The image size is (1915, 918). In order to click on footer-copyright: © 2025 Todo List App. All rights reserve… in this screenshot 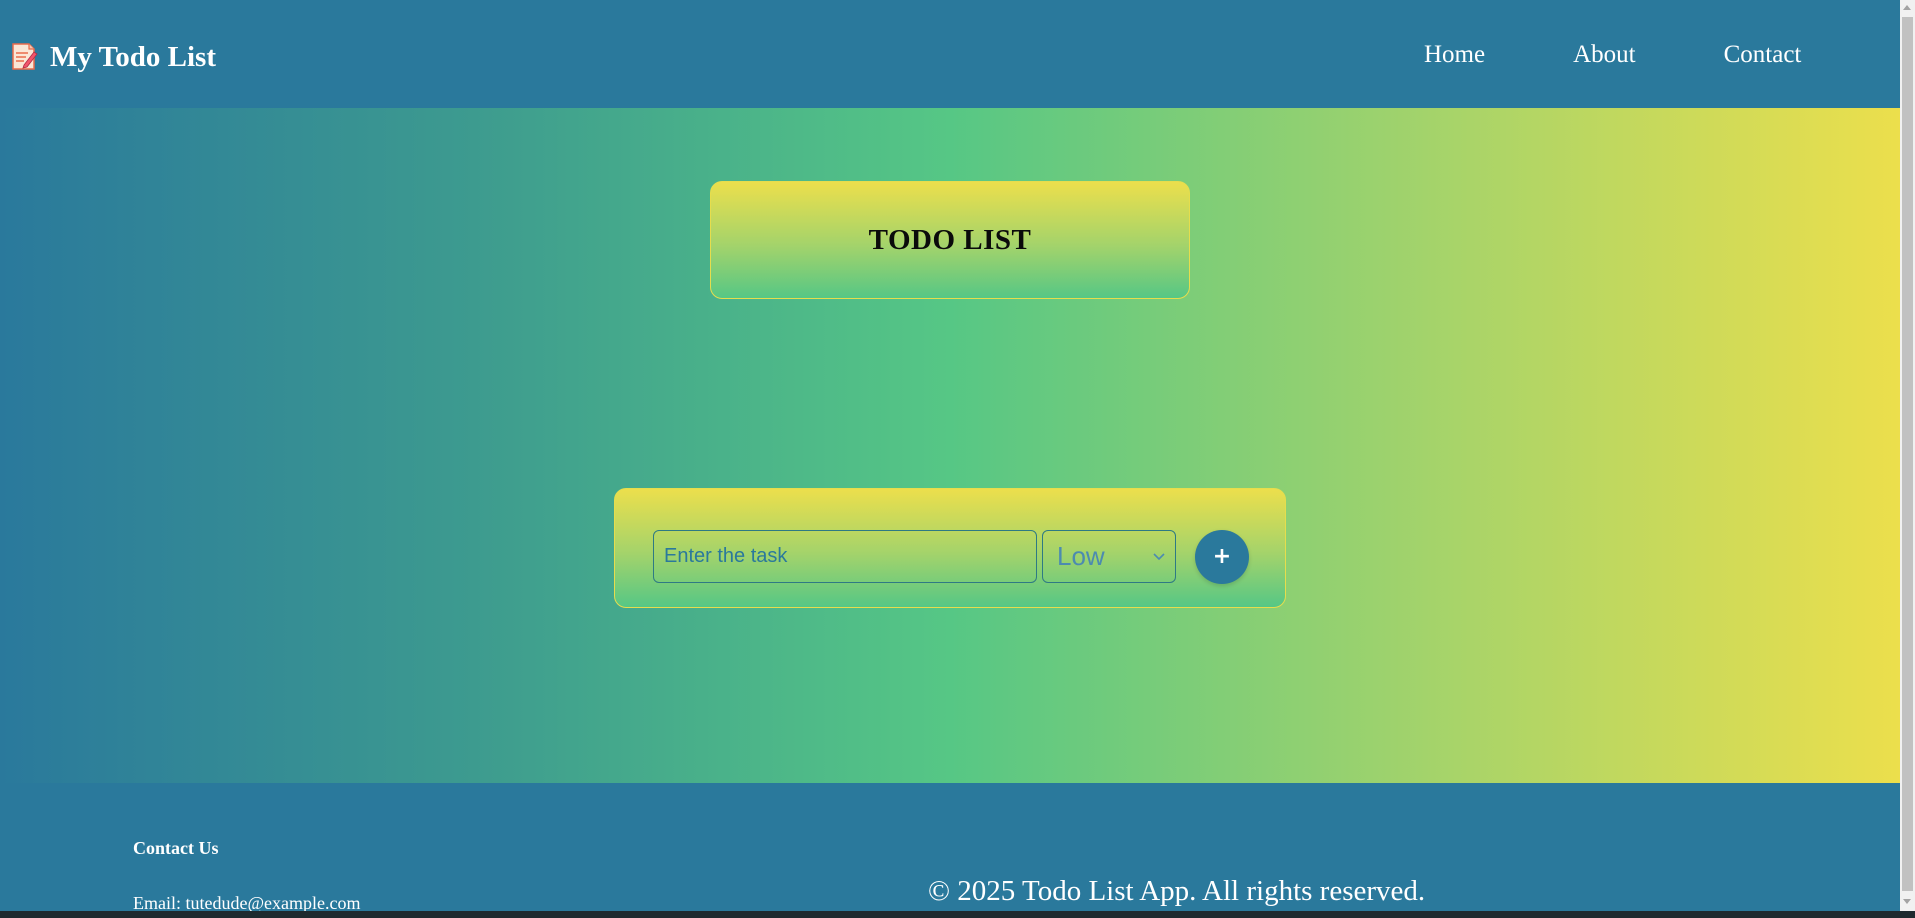, I will do `click(1177, 891)`.